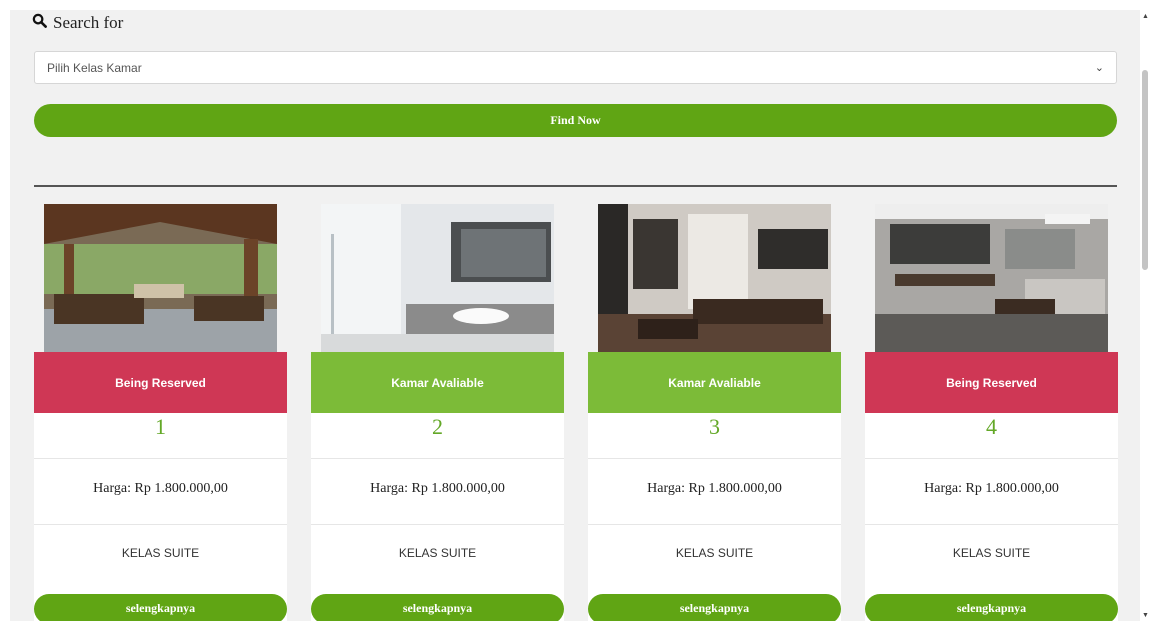 This screenshot has height=621, width=1150. I want to click on scrollbar: ▲ ▼, so click(1145, 315).